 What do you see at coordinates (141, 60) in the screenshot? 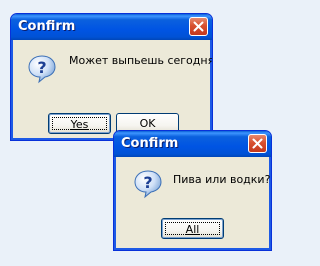
I see `dialog-message: Может выпьешь сегодня?` at bounding box center [141, 60].